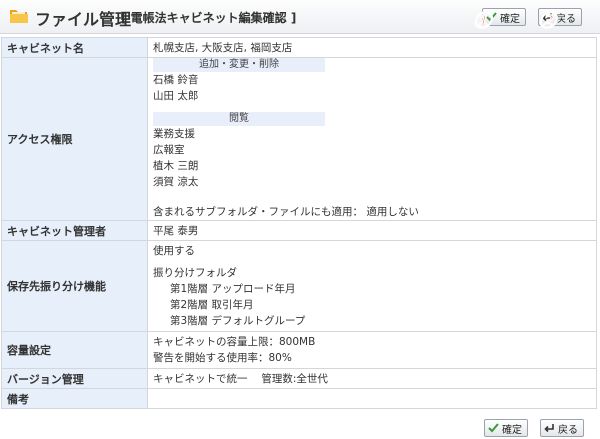  I want to click on sort-label: 保存先振り分け機能, so click(74, 286).